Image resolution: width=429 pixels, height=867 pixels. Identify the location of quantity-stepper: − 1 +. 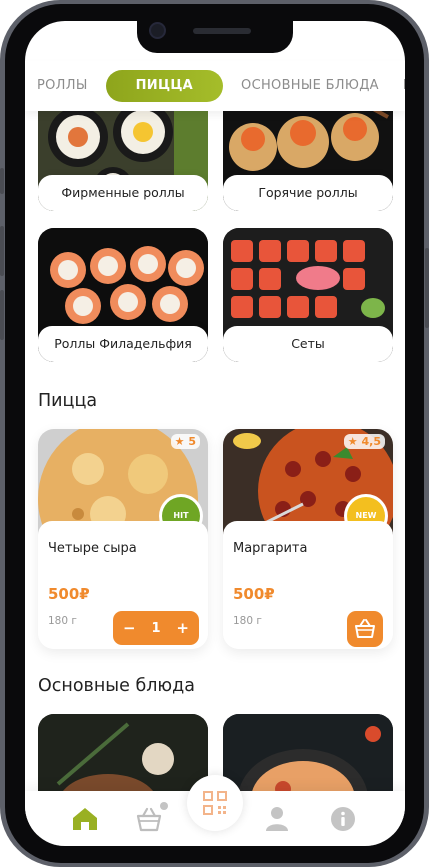
(156, 628).